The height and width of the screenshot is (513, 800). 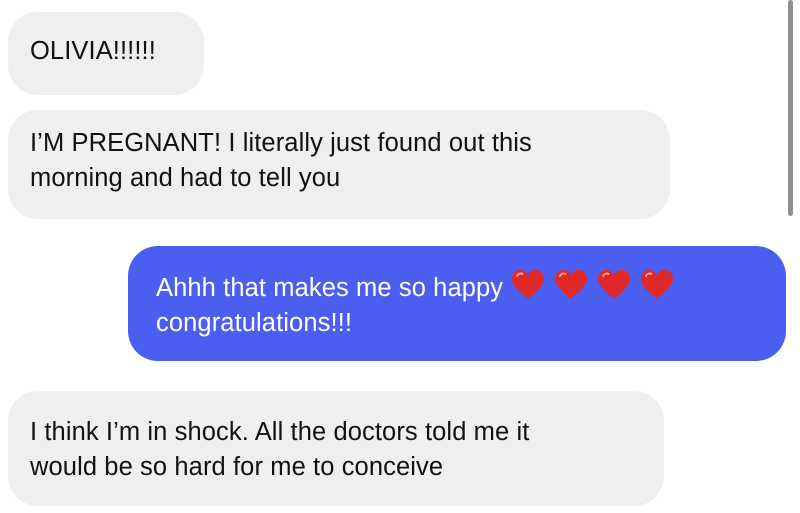 I want to click on scrollbar, so click(x=790, y=108).